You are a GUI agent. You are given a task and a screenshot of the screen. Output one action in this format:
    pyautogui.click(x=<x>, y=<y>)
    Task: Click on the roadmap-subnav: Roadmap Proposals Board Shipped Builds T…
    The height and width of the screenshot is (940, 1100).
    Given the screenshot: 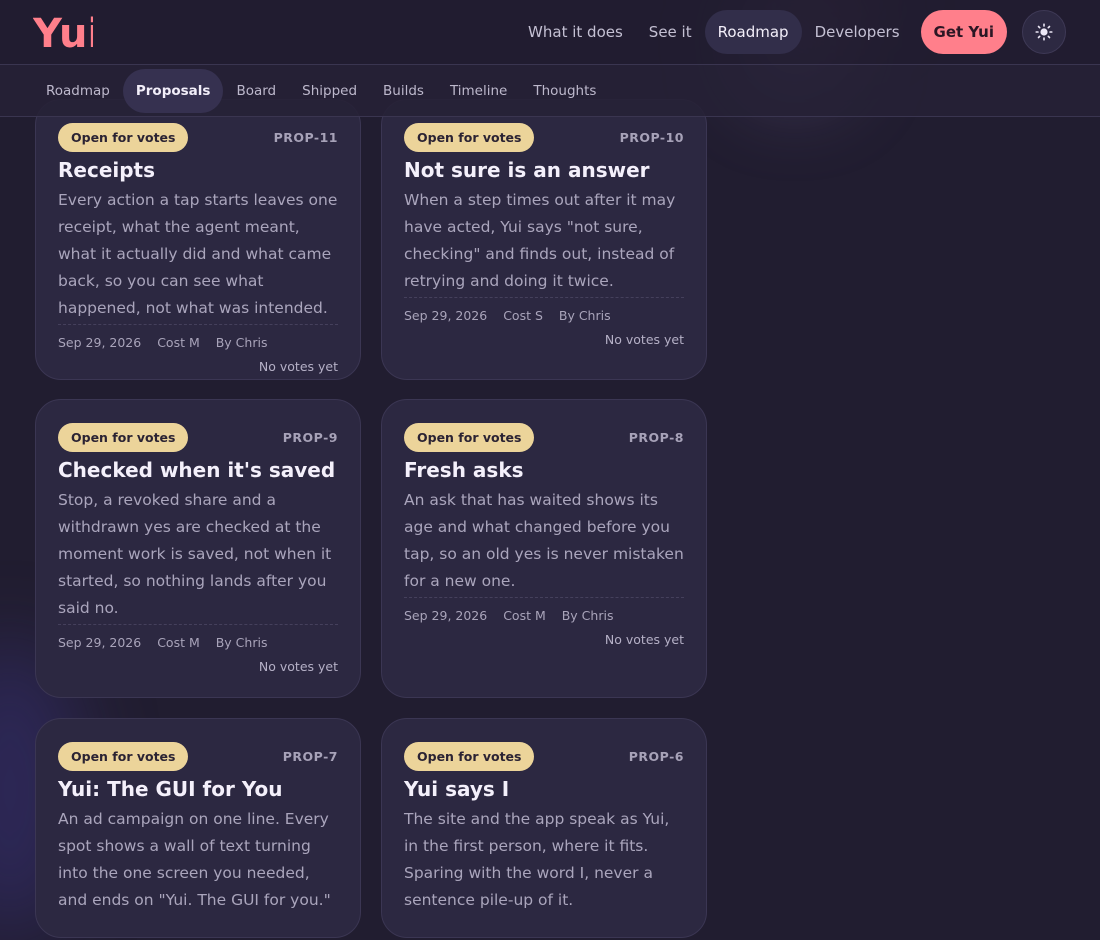 What is the action you would take?
    pyautogui.click(x=550, y=91)
    